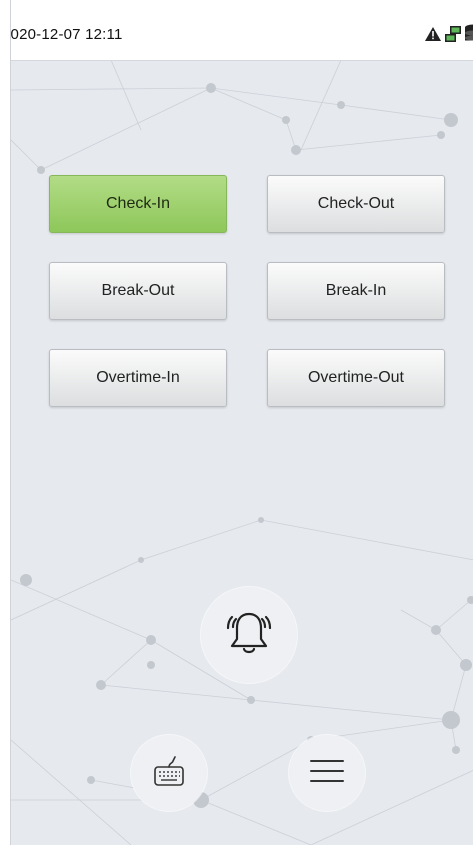  What do you see at coordinates (356, 204) in the screenshot?
I see `check-out-button: Check-Out` at bounding box center [356, 204].